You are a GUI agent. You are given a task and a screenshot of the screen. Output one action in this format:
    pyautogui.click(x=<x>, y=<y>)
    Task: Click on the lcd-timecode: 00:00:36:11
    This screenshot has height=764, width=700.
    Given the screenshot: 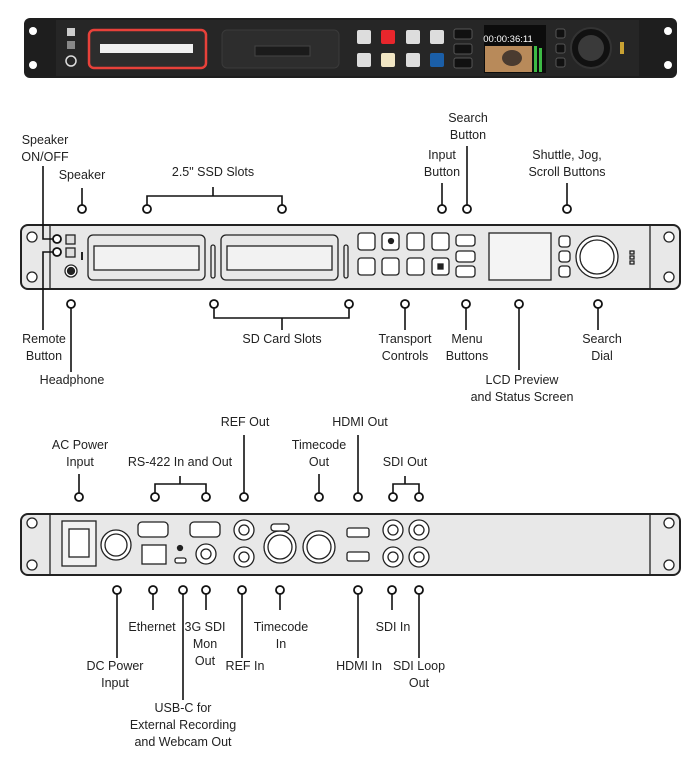 What is the action you would take?
    pyautogui.click(x=507, y=39)
    